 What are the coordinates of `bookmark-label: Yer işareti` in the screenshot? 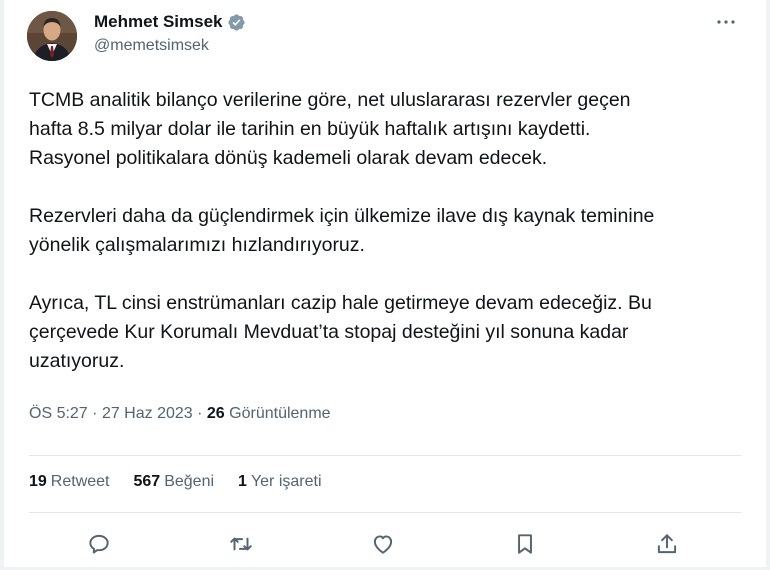 It's located at (286, 481).